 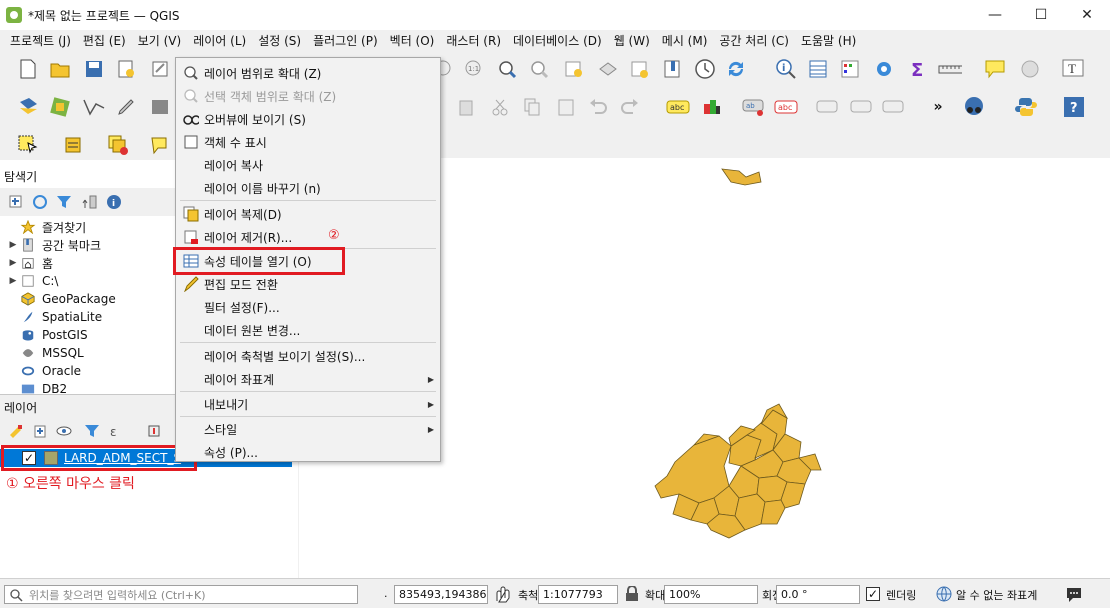 I want to click on browser-item-favorites: 즐겨찾기, so click(x=46, y=227).